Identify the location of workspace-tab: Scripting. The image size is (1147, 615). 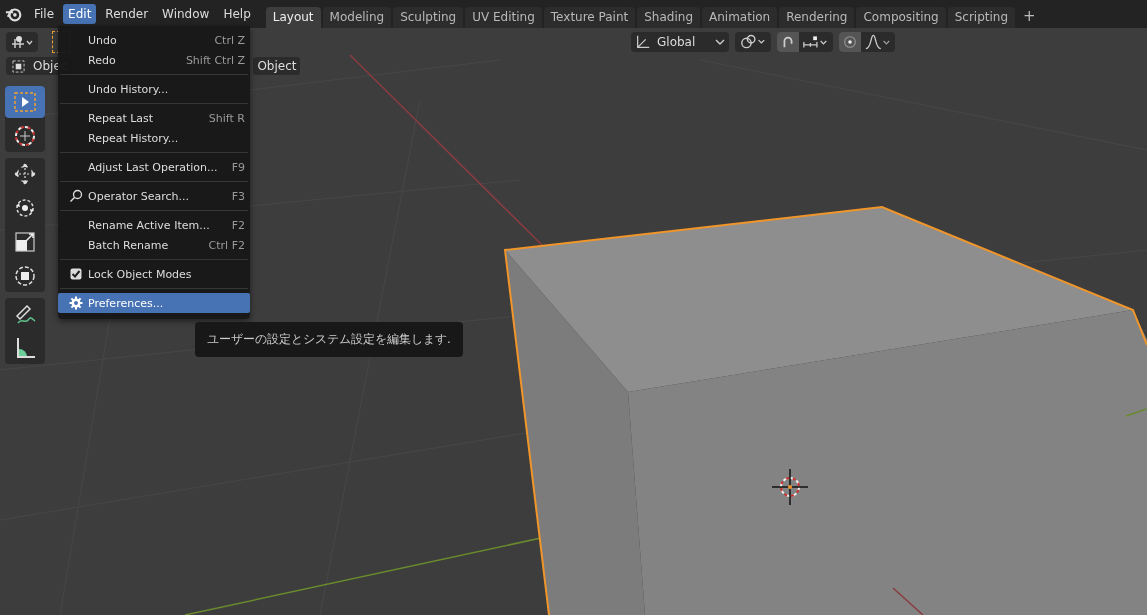
(981, 17).